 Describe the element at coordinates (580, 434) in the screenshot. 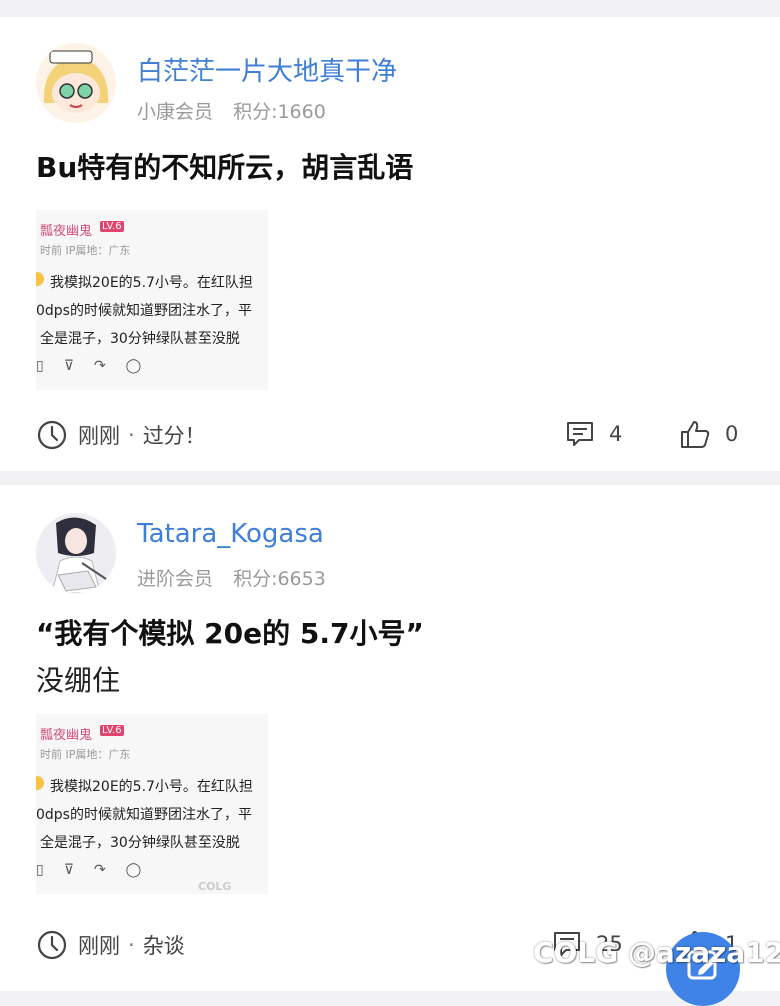

I see `comment-icon` at that location.